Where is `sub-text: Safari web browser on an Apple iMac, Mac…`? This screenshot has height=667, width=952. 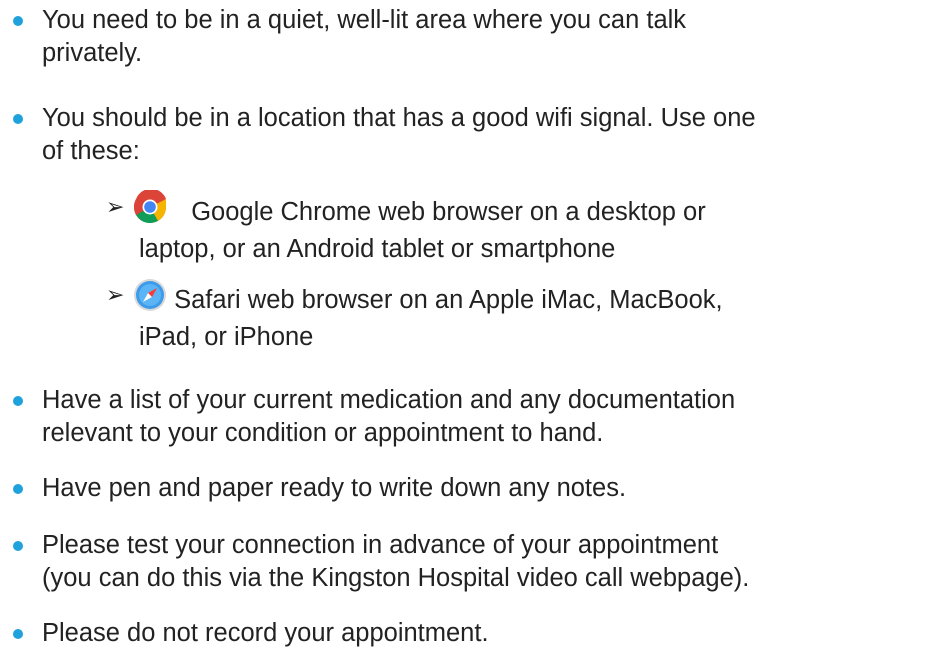
sub-text: Safari web browser on an Apple iMac, Mac… is located at coordinates (533, 316).